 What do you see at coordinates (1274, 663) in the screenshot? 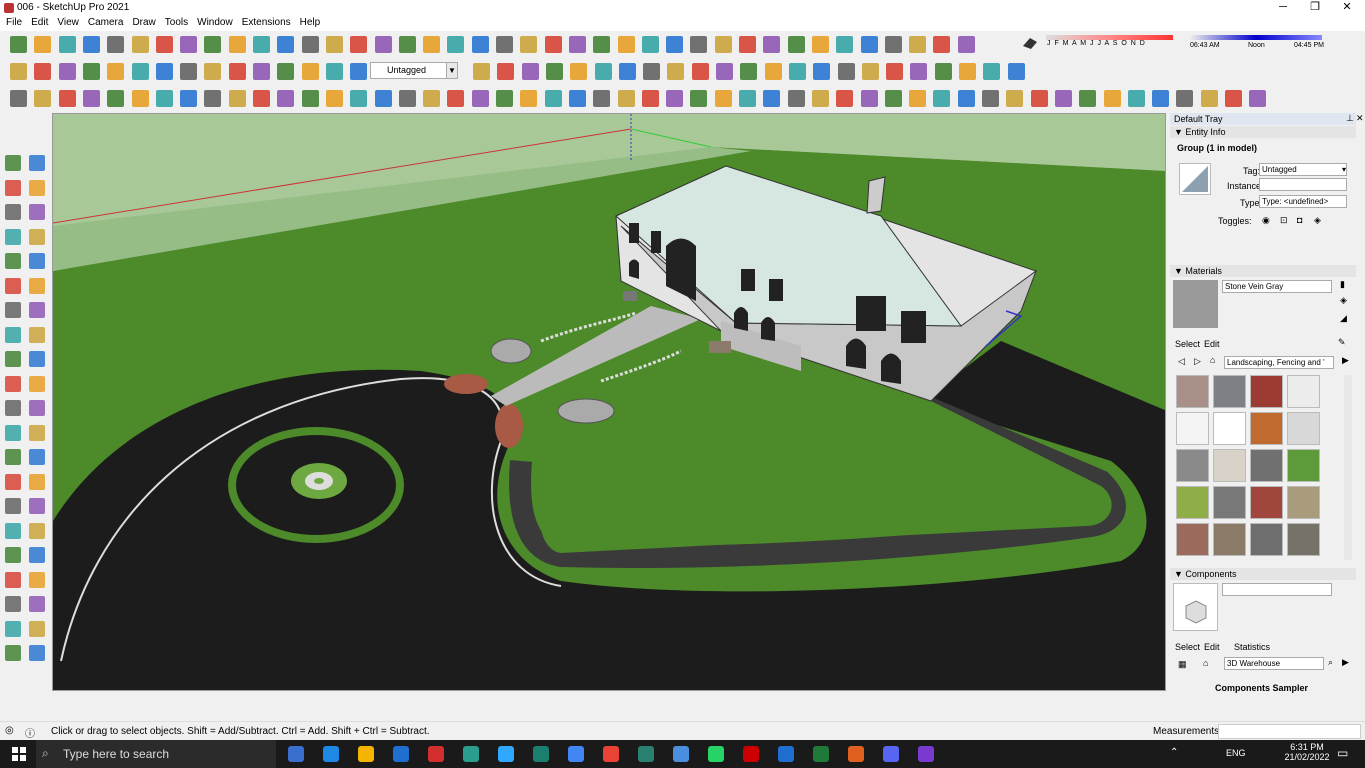
I see `component-search-input: 3D Warehouse` at bounding box center [1274, 663].